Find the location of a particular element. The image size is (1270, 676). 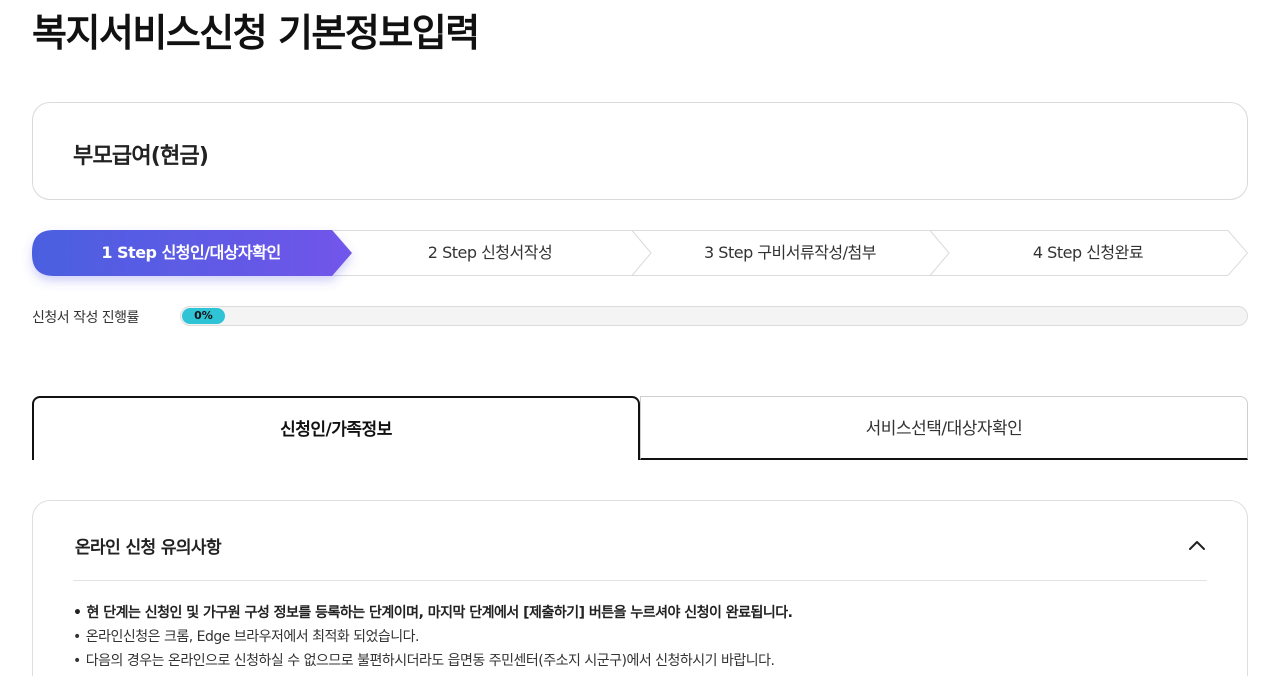

tab-applicant-family-info: 신청인/가족정보 is located at coordinates (336, 428).